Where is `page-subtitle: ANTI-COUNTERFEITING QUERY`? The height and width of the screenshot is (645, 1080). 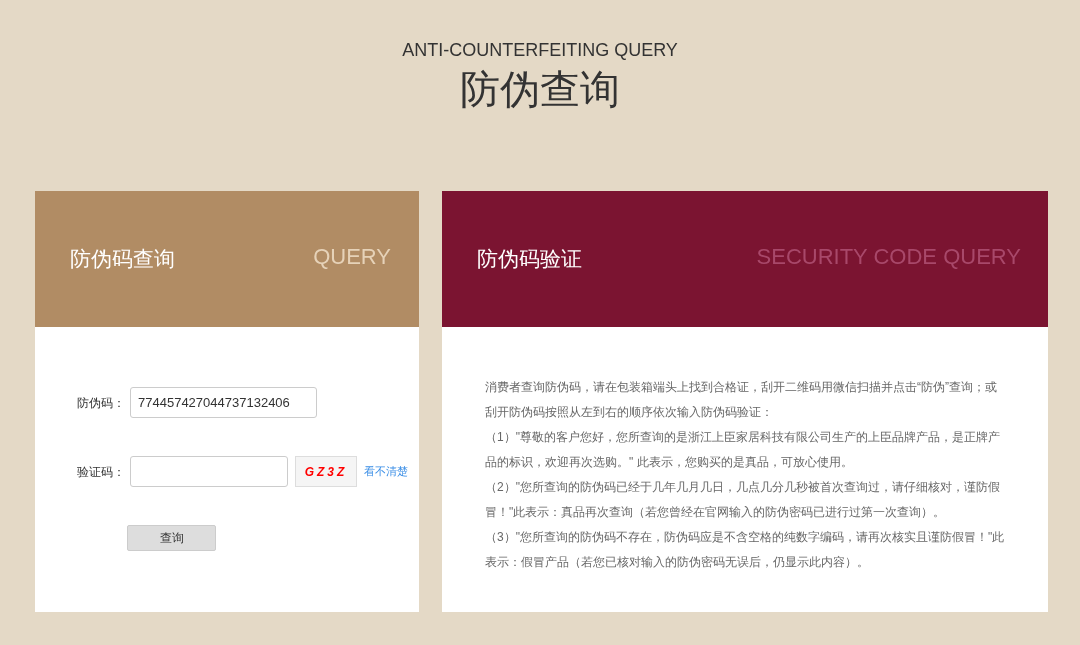 page-subtitle: ANTI-COUNTERFEITING QUERY is located at coordinates (540, 50).